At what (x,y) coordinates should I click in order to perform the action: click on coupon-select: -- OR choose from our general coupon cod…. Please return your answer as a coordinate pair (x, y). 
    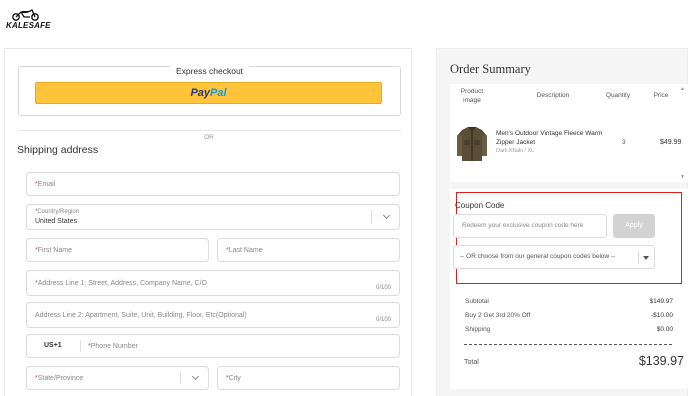
    Looking at the image, I should click on (554, 257).